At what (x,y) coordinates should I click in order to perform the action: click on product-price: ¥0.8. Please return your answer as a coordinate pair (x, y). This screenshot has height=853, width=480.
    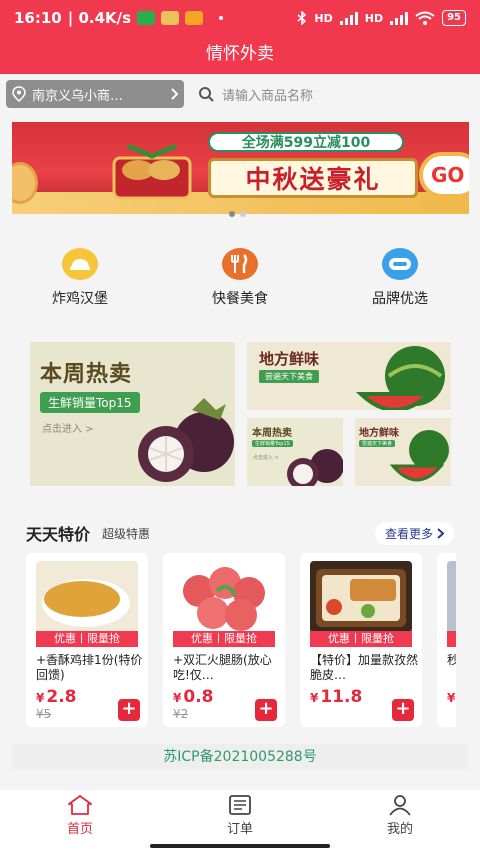
    Looking at the image, I should click on (193, 697).